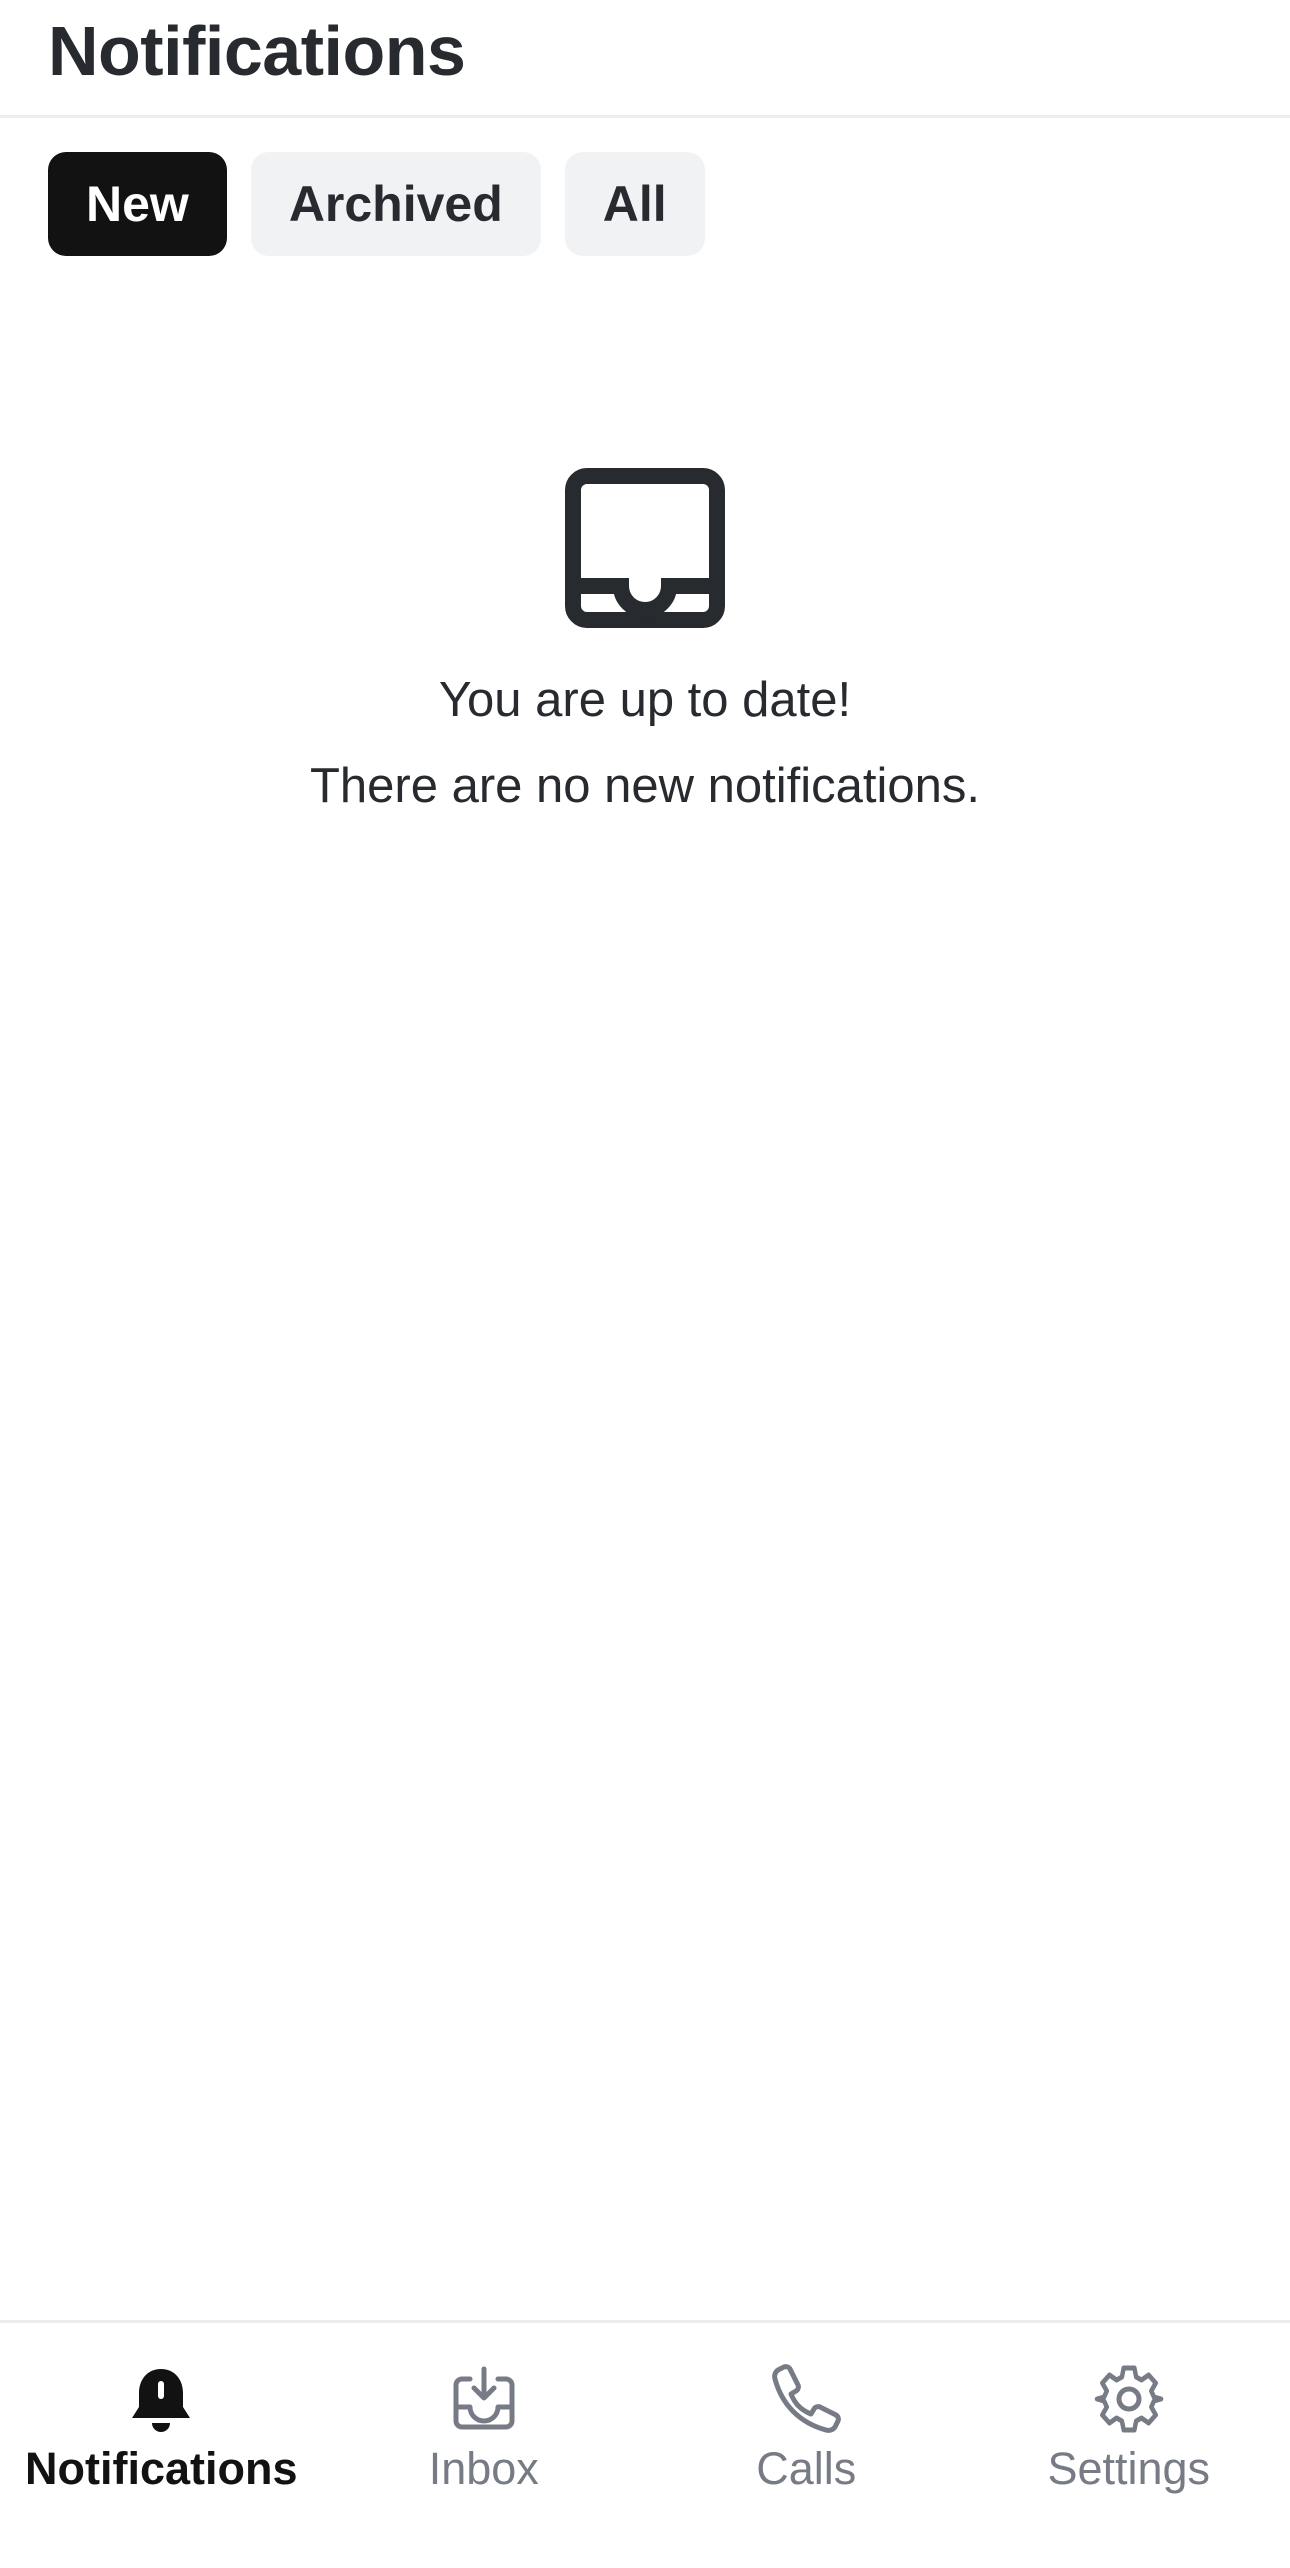 The height and width of the screenshot is (2568, 1290). I want to click on nav-item-inbox: Inbox, so click(484, 2445).